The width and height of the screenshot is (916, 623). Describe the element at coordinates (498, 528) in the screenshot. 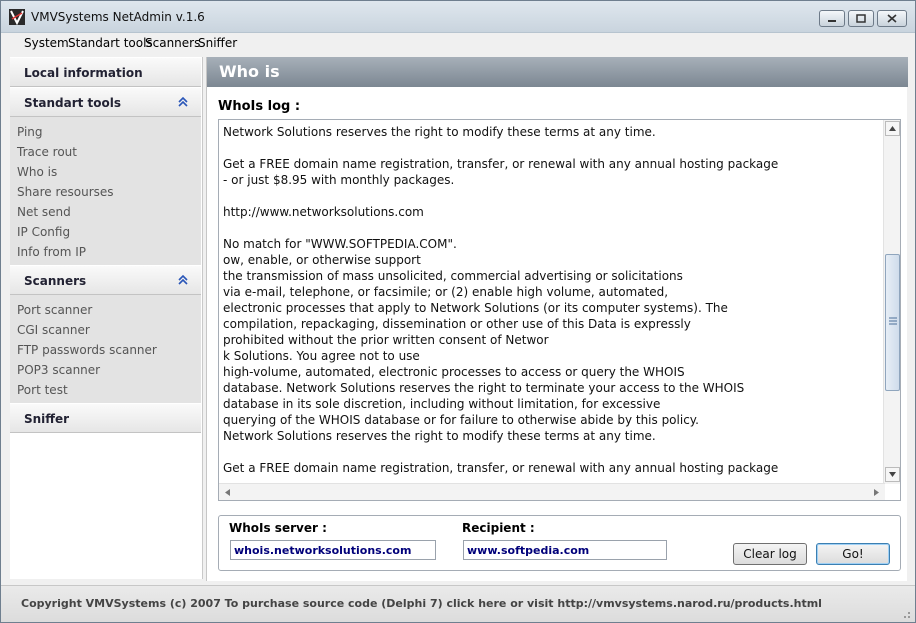

I see `recipient-label: Recipient :` at that location.